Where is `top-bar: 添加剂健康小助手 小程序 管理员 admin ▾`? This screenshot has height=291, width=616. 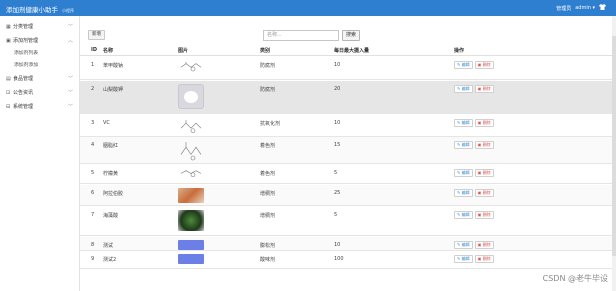 top-bar: 添加剂健康小助手 小程序 管理员 admin ▾ is located at coordinates (308, 8).